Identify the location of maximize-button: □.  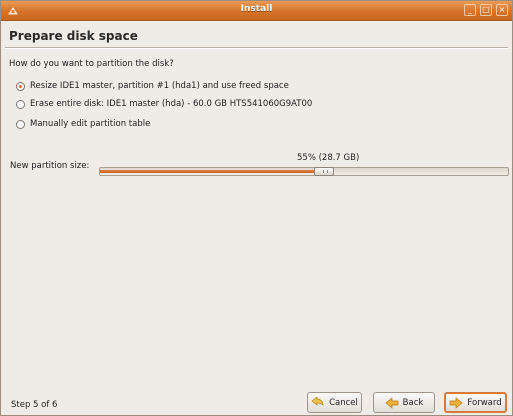
(486, 10).